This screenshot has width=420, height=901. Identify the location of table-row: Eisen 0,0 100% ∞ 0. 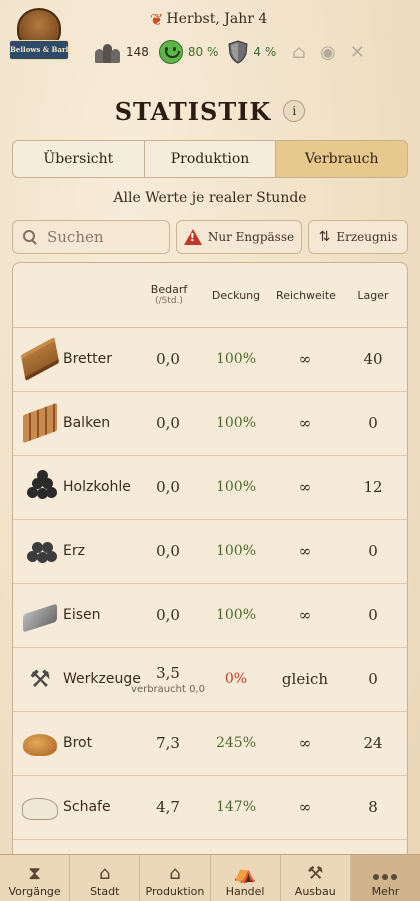
(210, 615).